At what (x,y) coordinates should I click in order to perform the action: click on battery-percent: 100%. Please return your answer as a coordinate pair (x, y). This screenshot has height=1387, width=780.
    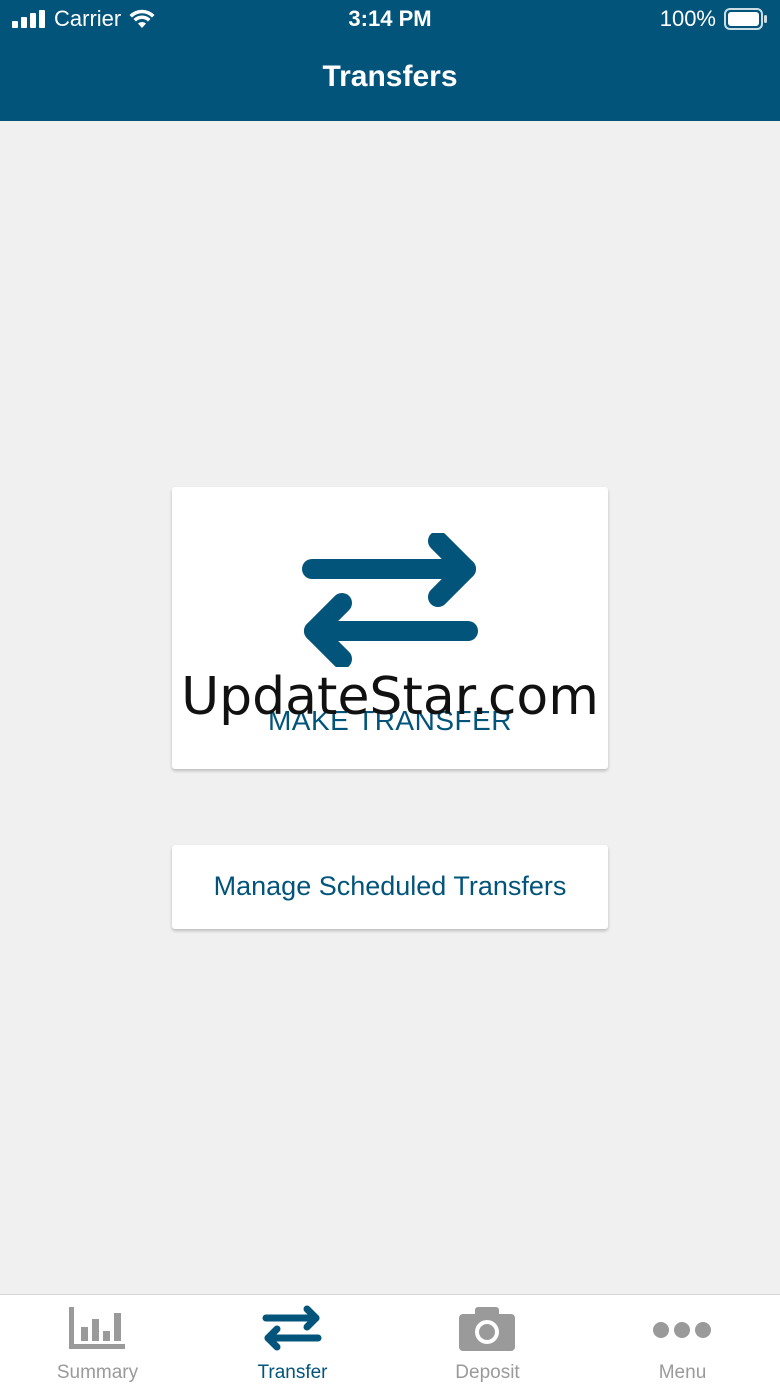
    Looking at the image, I should click on (687, 18).